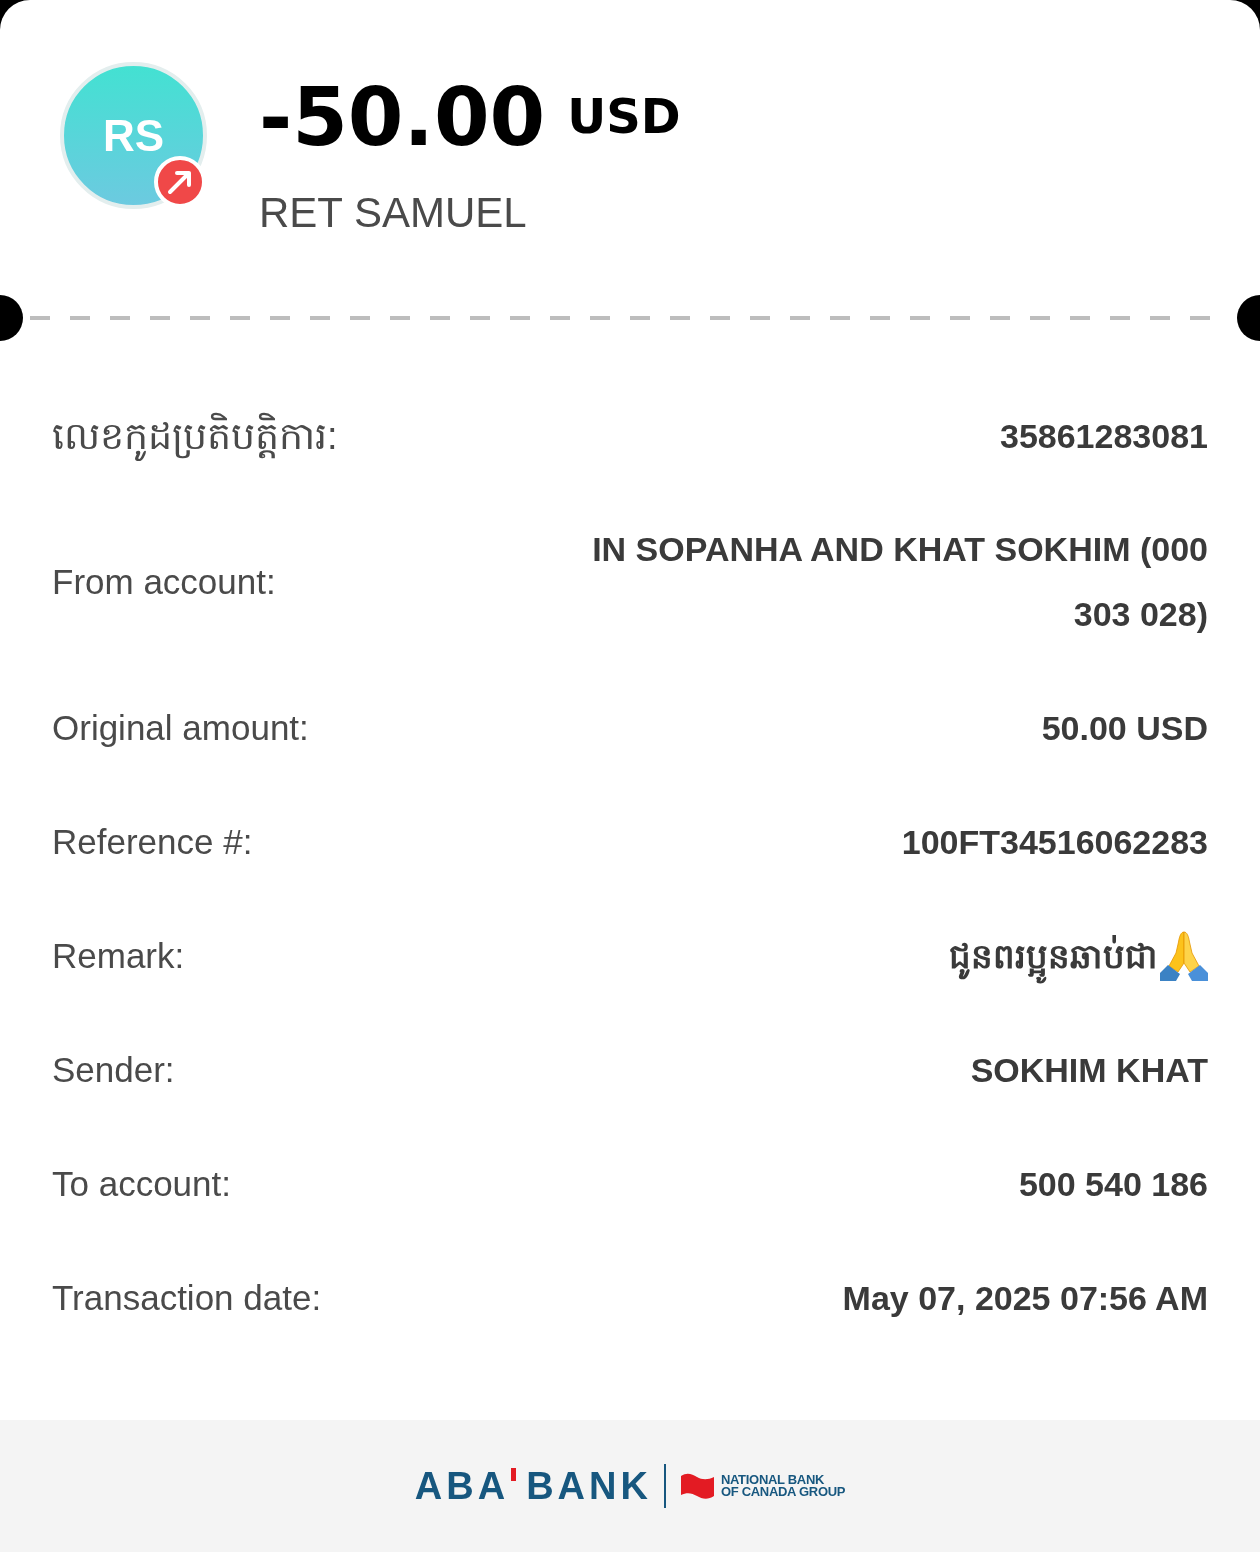  What do you see at coordinates (152, 842) in the screenshot?
I see `detail-label: Reference #:` at bounding box center [152, 842].